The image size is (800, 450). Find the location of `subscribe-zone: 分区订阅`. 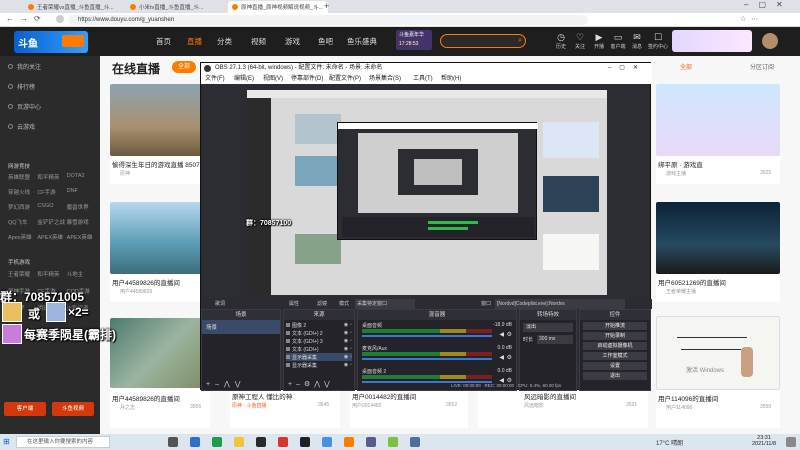

subscribe-zone: 分区订阅 is located at coordinates (762, 66).